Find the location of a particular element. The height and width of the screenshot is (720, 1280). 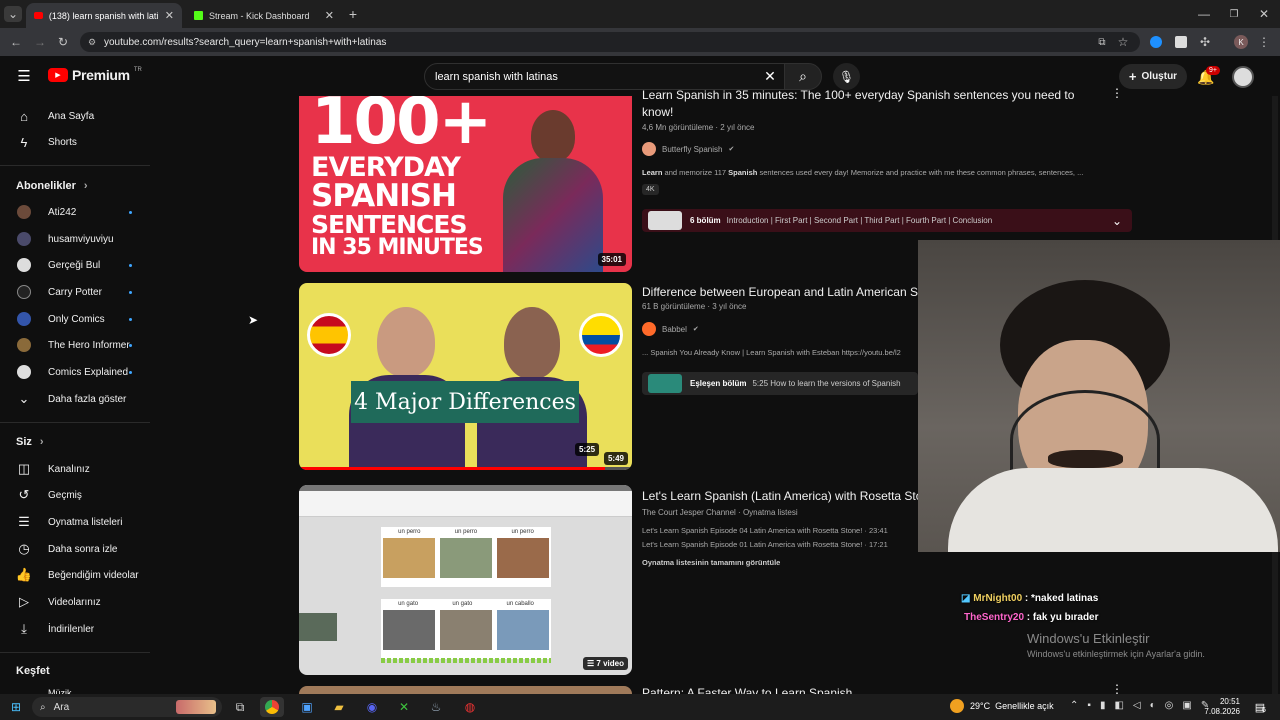

sidebar-item-sub: Ati242 is located at coordinates (75, 212).